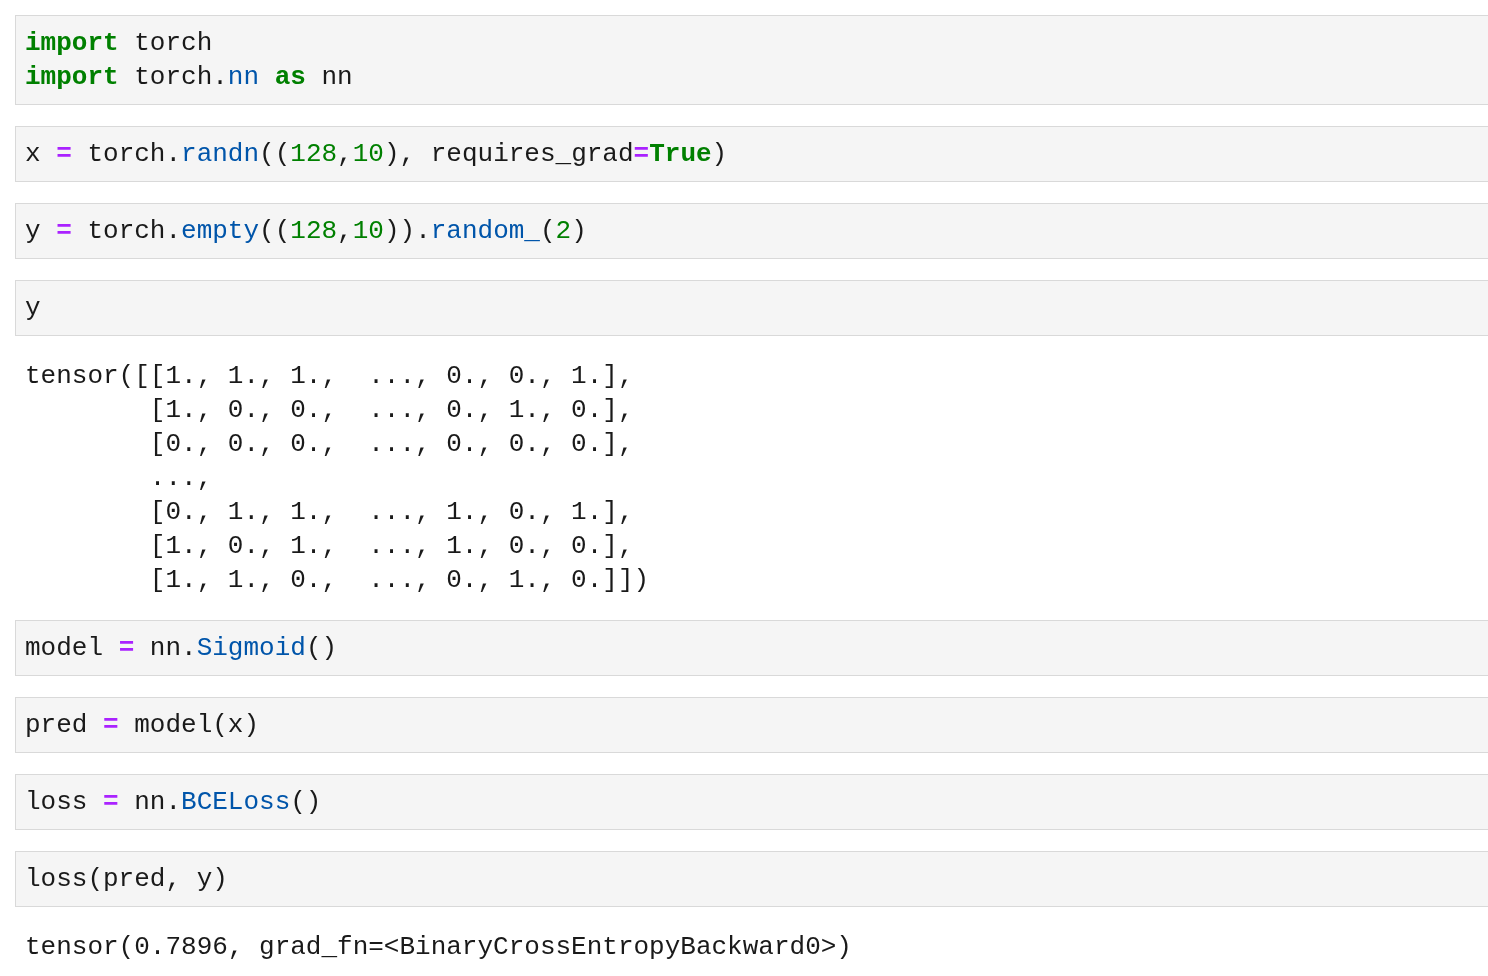 This screenshot has height=976, width=1488. I want to click on code-line: loss = nn.BCELoss(), so click(174, 802).